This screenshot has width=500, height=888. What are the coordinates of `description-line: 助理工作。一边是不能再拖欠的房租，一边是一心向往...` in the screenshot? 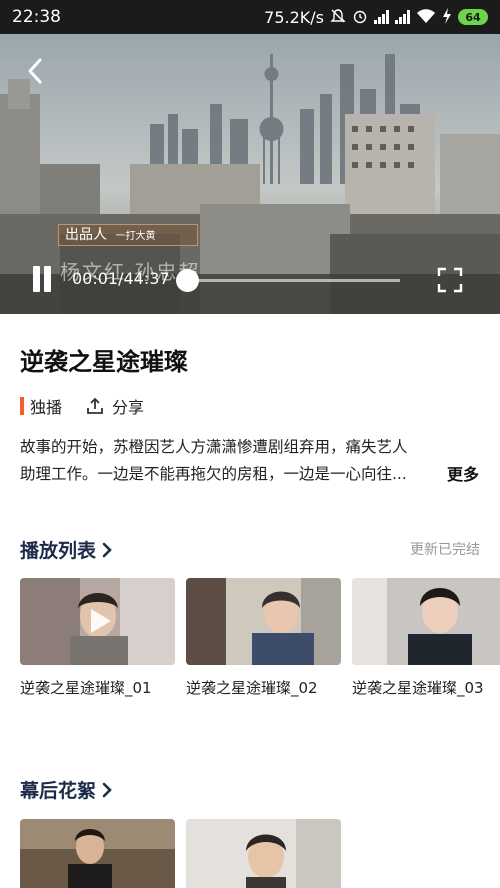 It's located at (213, 474).